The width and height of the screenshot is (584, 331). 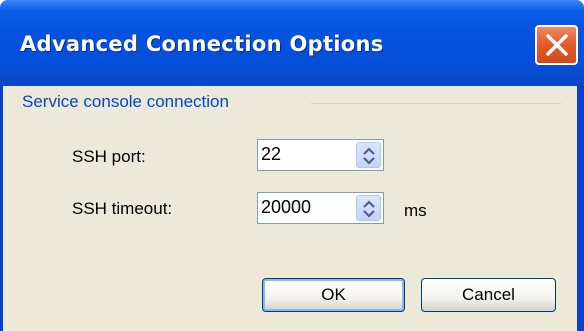 I want to click on ssh-timeout-unit: ms, so click(x=415, y=210).